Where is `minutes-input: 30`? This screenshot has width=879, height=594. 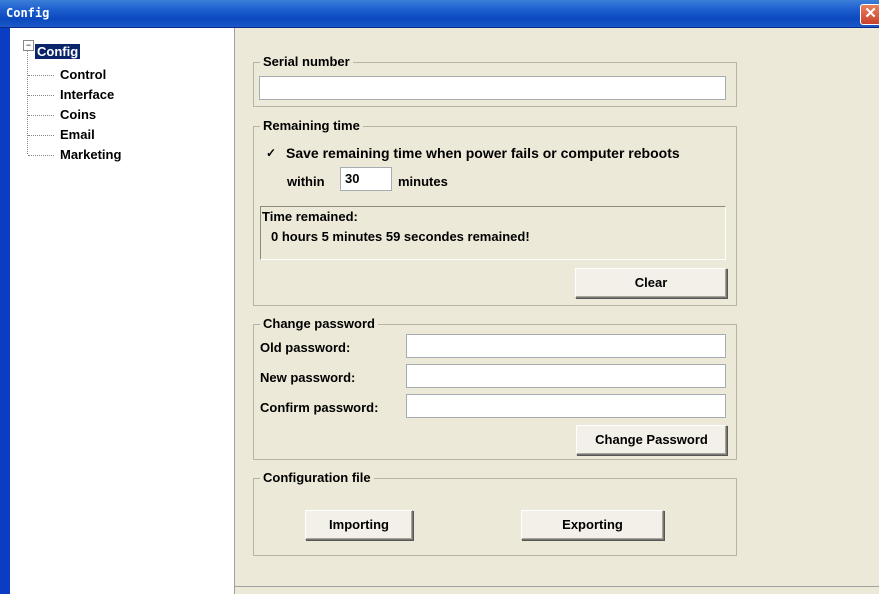 minutes-input: 30 is located at coordinates (366, 179).